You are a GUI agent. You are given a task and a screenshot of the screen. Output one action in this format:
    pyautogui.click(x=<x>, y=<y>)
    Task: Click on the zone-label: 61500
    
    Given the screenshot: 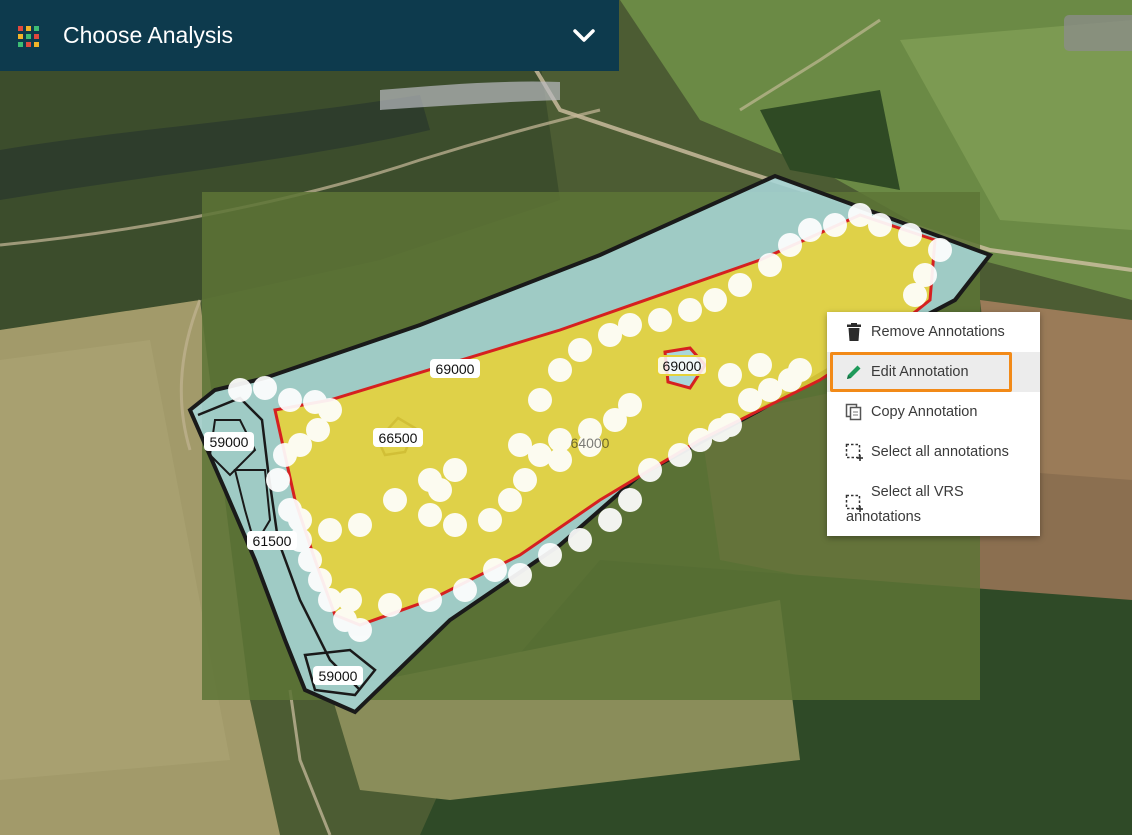 What is the action you would take?
    pyautogui.click(x=272, y=540)
    